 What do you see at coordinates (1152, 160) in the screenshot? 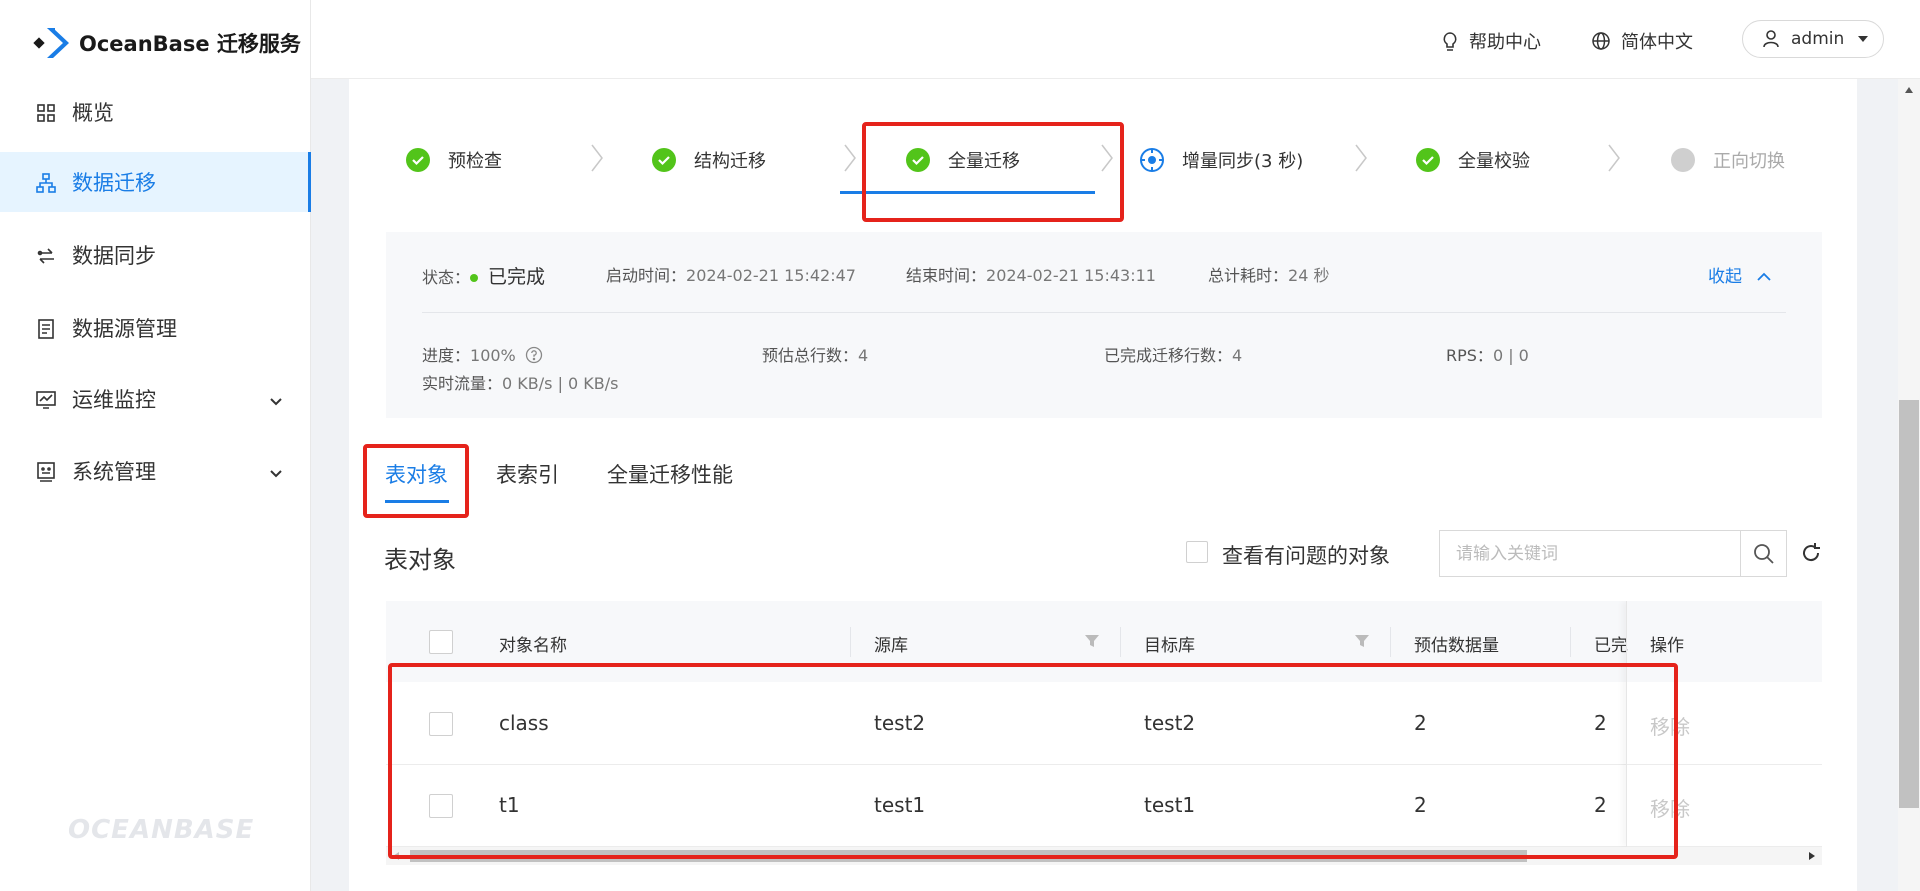
I see `running-status-icon` at bounding box center [1152, 160].